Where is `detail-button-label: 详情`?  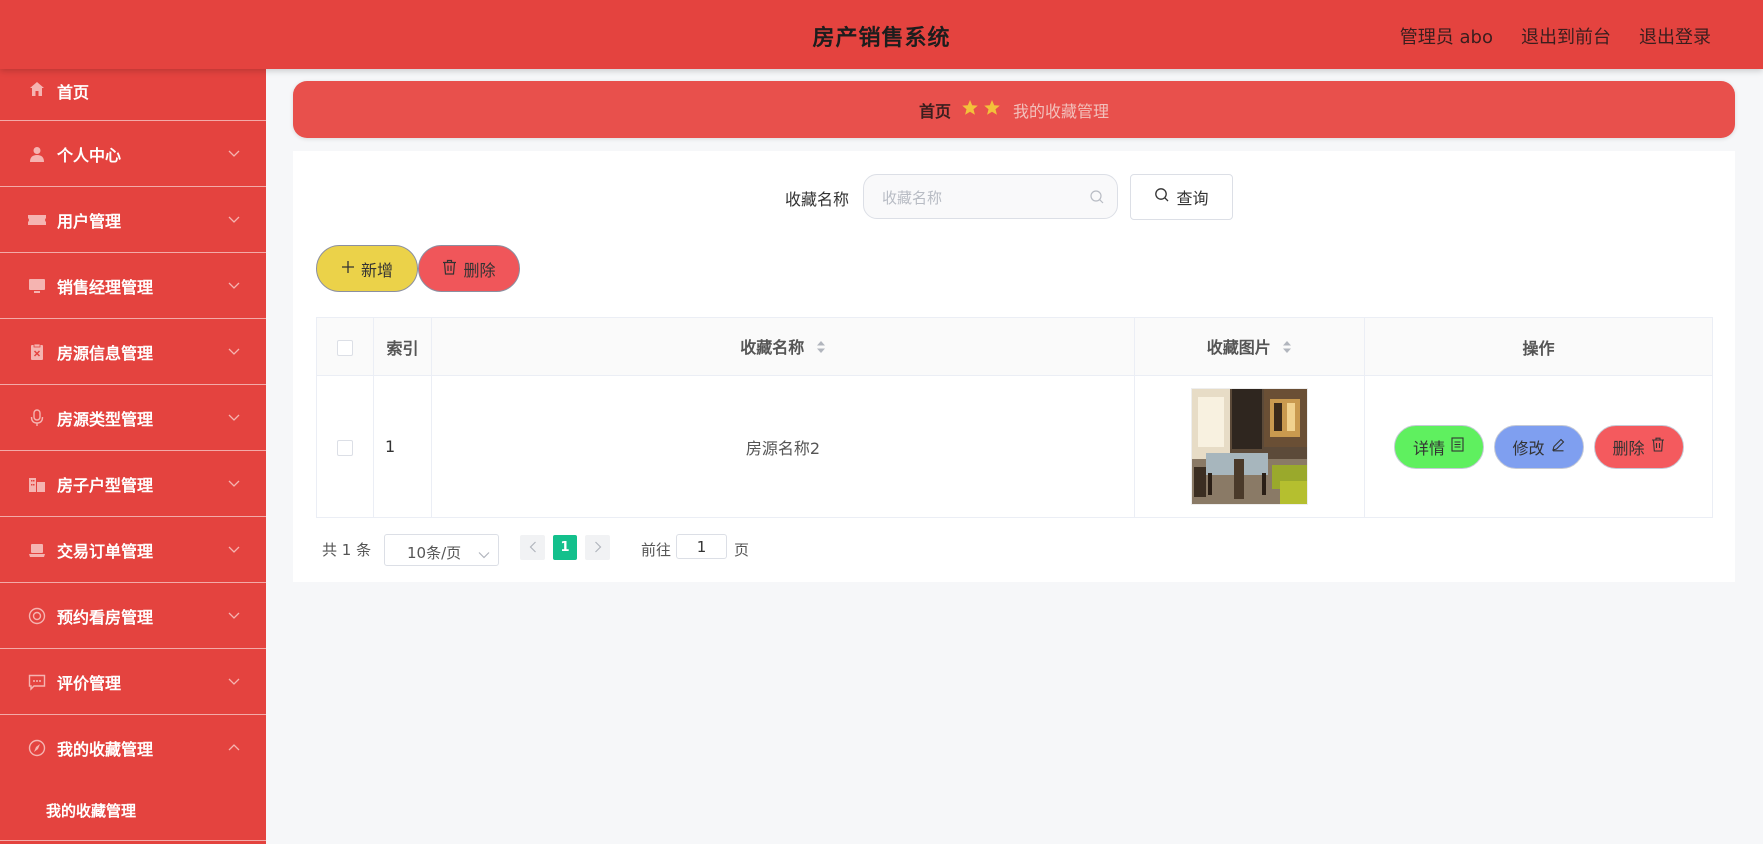 detail-button-label: 详情 is located at coordinates (1428, 448).